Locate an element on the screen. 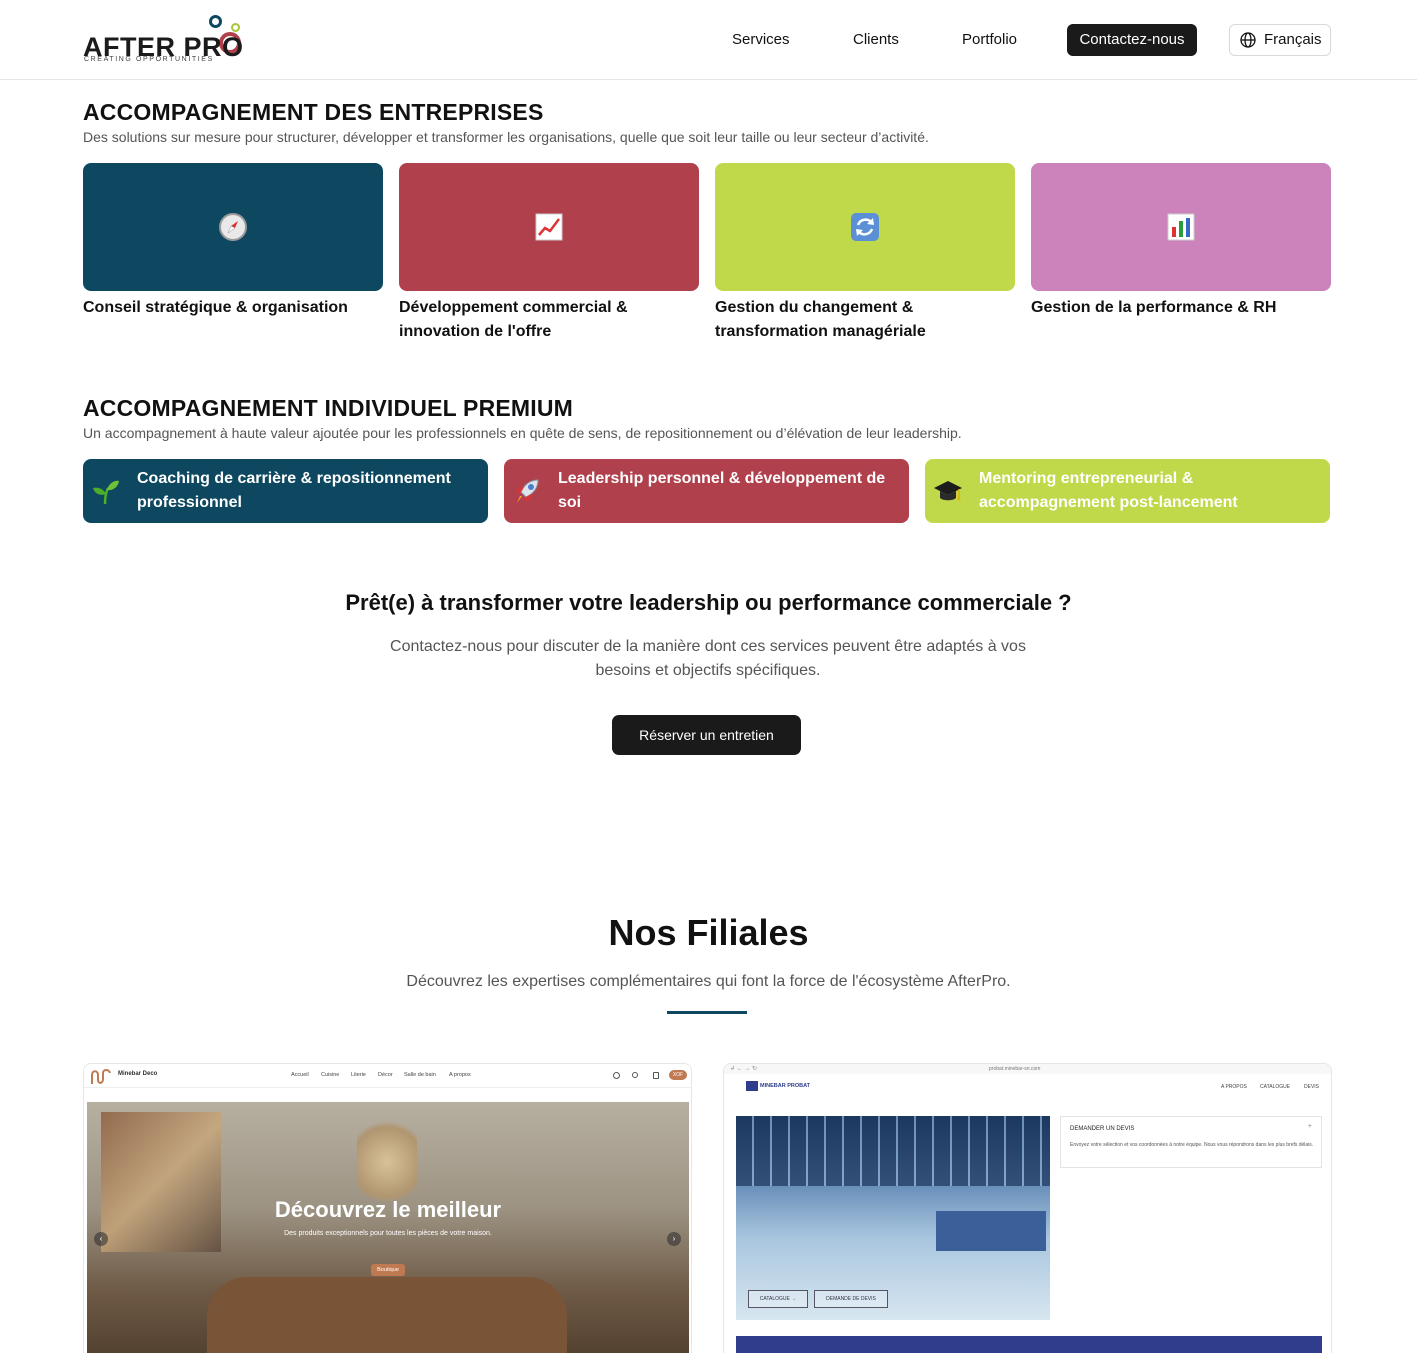 This screenshot has width=1417, height=1353. deco-brand: Minebar Deco is located at coordinates (138, 1074).